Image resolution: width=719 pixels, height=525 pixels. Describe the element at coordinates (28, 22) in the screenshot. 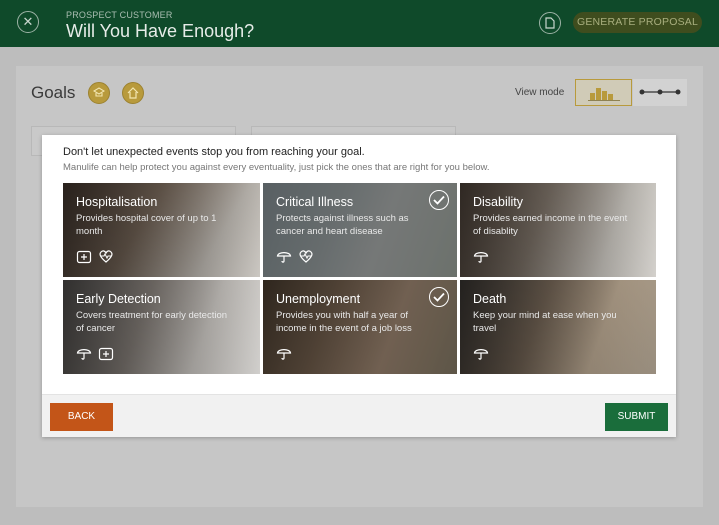

I see `close-icon: ✕` at that location.